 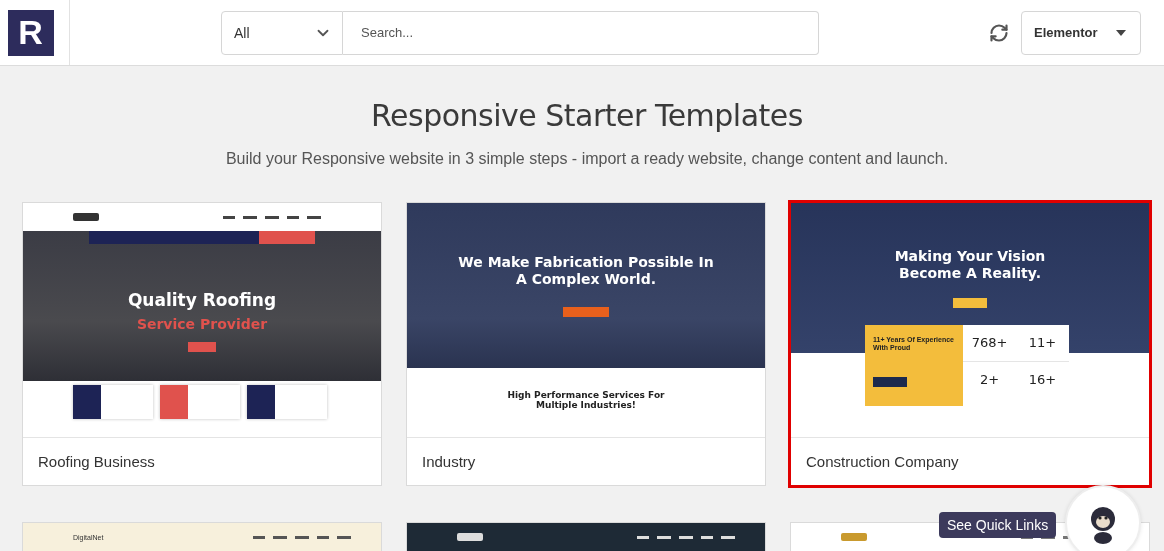 I want to click on hero-subheadline: Service Provider, so click(x=202, y=324).